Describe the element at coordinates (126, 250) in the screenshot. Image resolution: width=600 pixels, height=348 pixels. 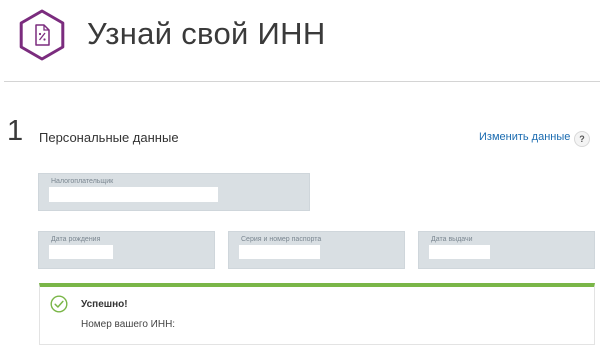
I see `birth-date-field: Дата рождения` at that location.